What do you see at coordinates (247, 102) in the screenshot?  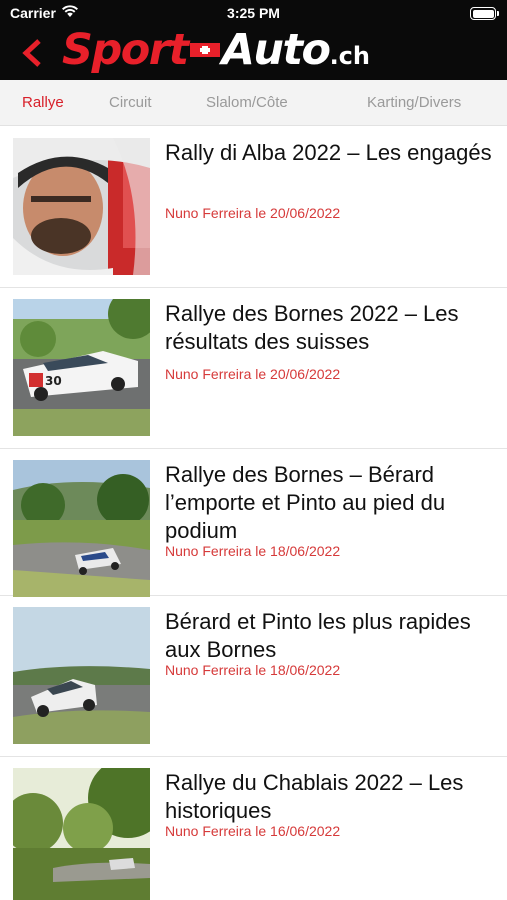 I see `tab-slalom-cote: Slalom/Côte` at bounding box center [247, 102].